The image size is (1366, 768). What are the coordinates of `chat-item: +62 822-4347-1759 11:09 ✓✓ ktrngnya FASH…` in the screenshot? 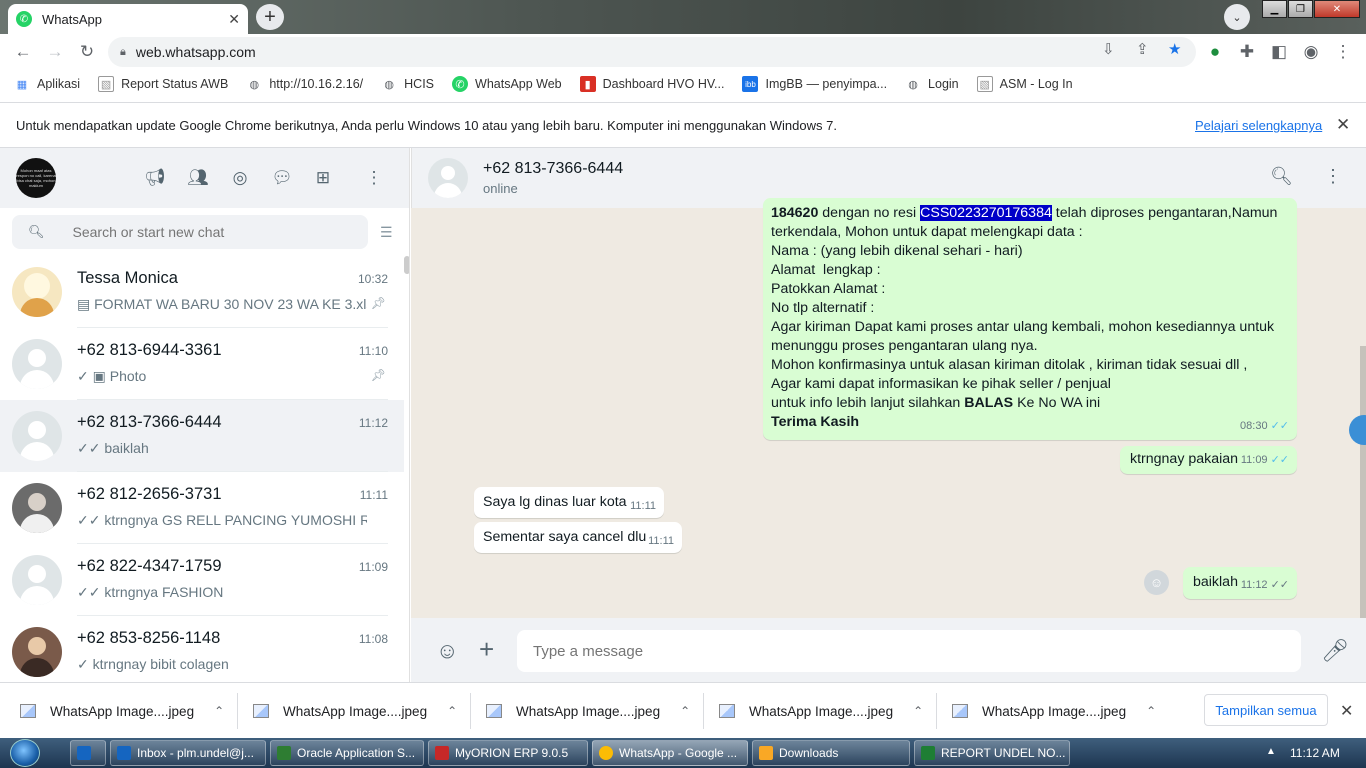 It's located at (202, 580).